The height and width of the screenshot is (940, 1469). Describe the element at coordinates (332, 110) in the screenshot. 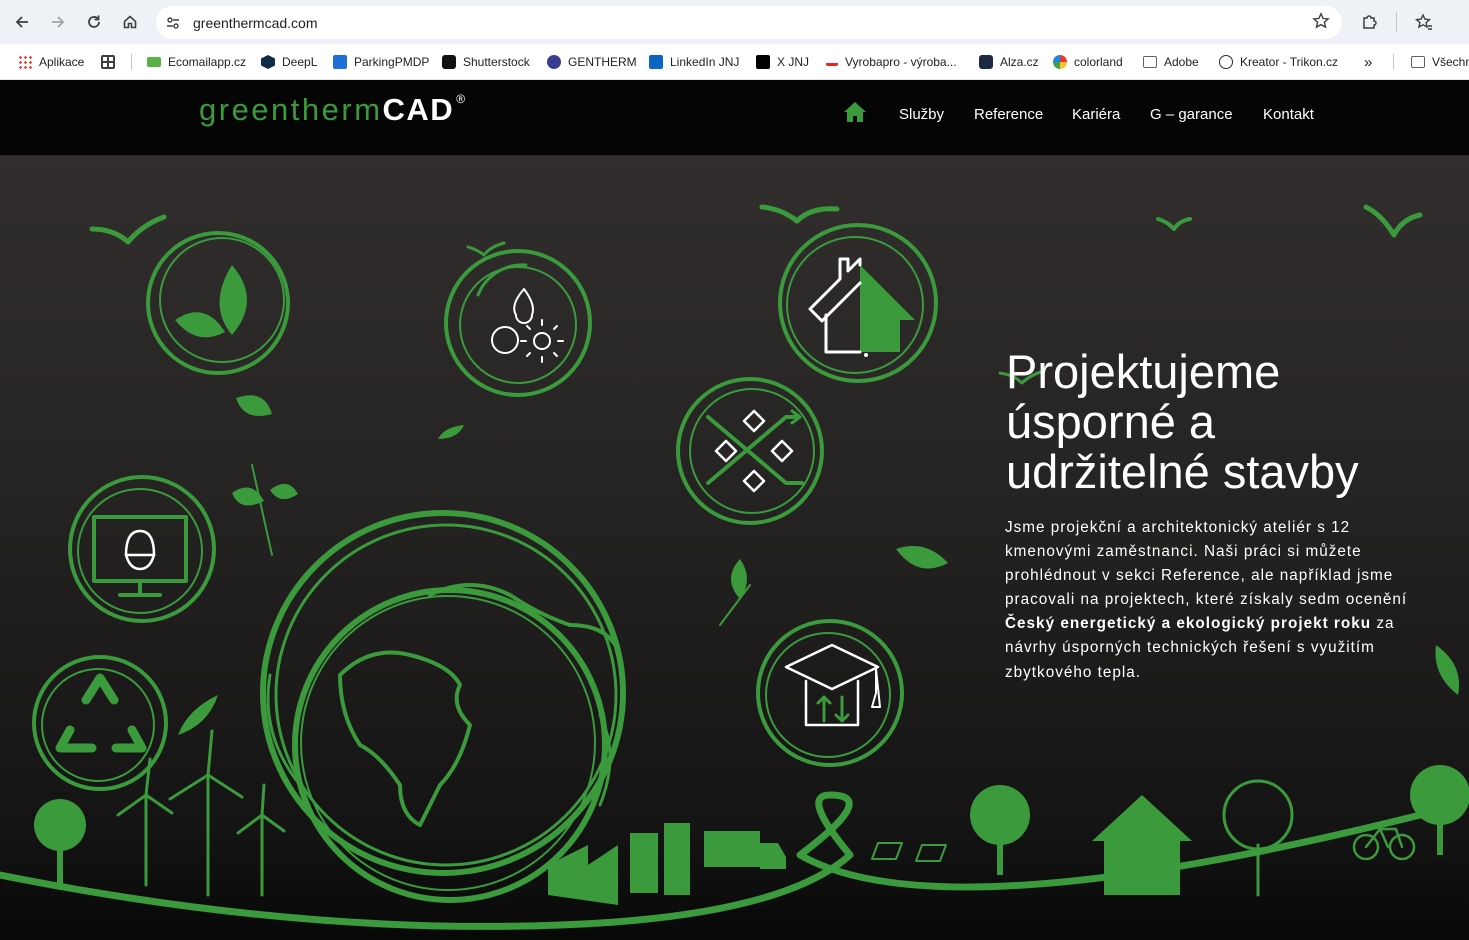

I see `site-logo: greenthermCAD ®` at that location.